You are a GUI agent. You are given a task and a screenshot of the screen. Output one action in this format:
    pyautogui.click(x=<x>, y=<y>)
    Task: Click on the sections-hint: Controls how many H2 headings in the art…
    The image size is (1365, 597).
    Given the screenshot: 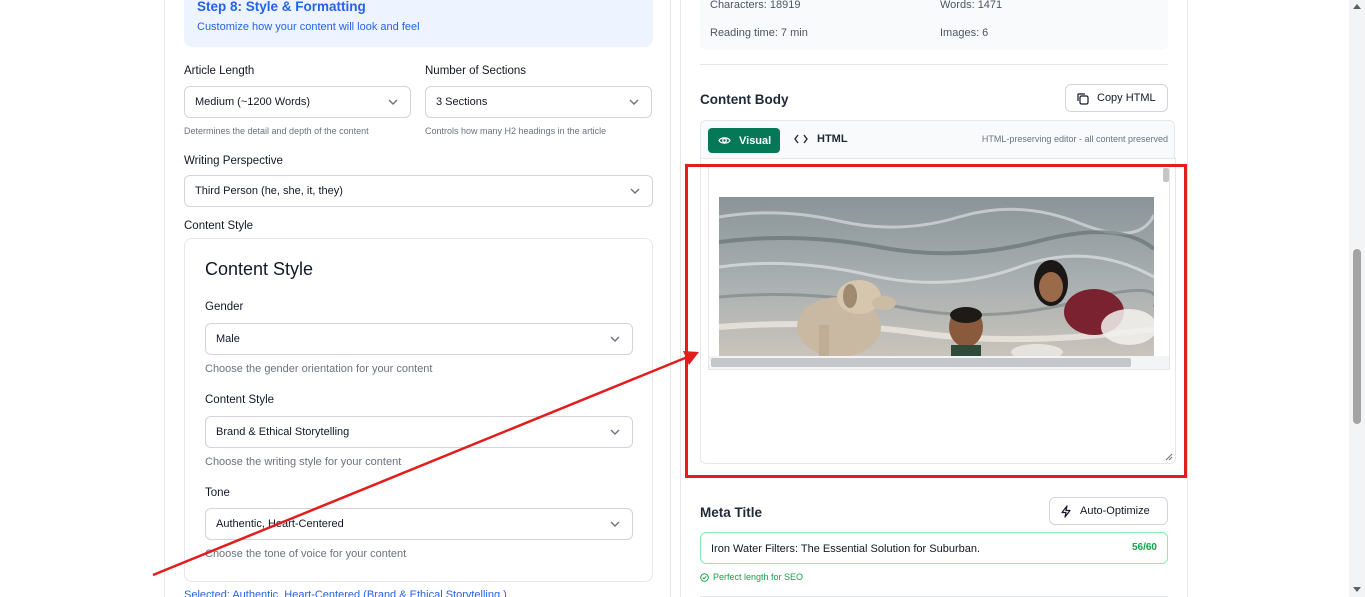 What is the action you would take?
    pyautogui.click(x=516, y=131)
    